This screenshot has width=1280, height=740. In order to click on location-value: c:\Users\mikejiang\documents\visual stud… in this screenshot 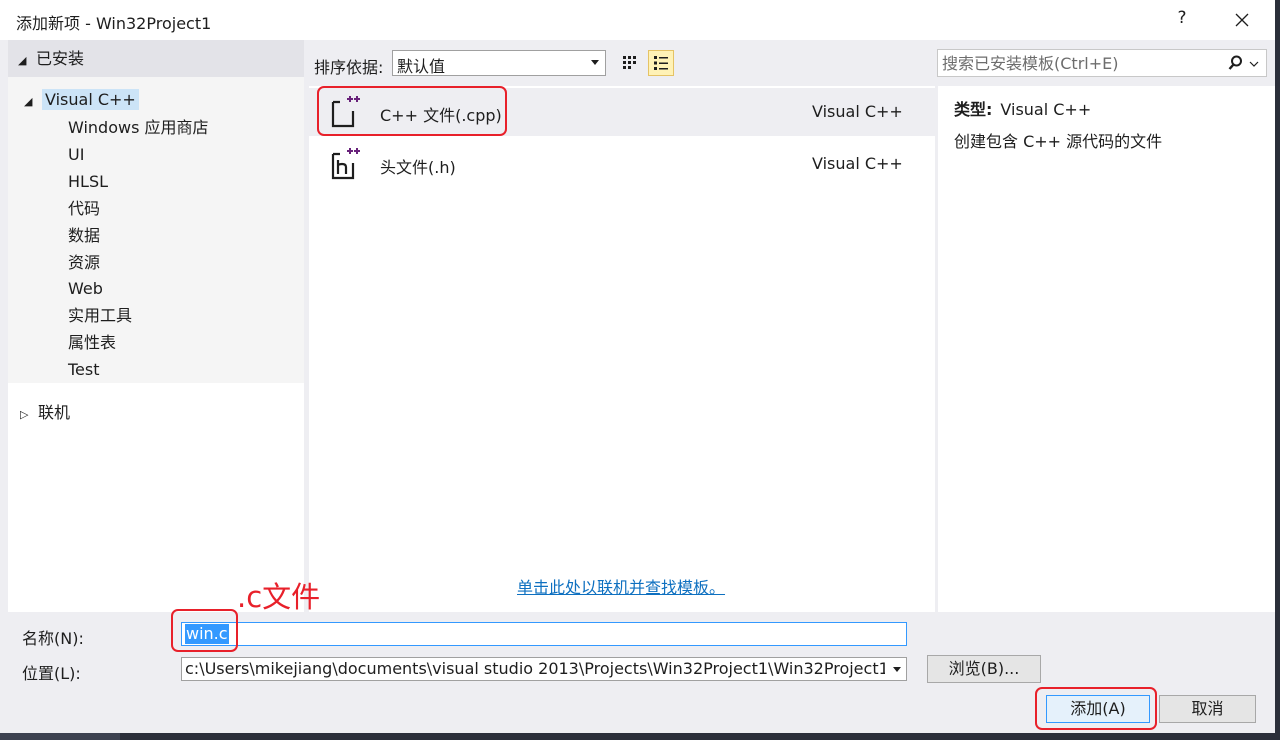, I will do `click(535, 668)`.